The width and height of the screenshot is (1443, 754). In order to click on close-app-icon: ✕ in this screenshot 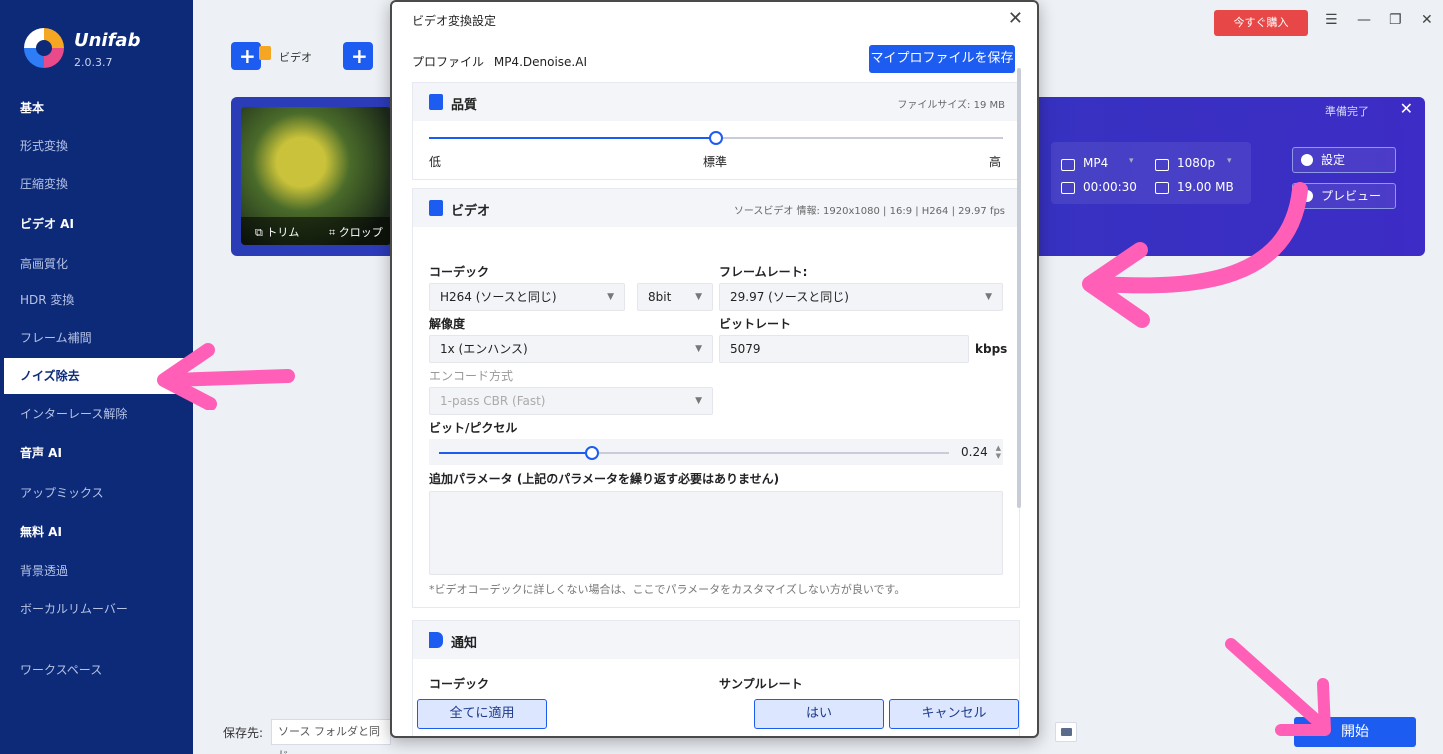, I will do `click(1427, 20)`.